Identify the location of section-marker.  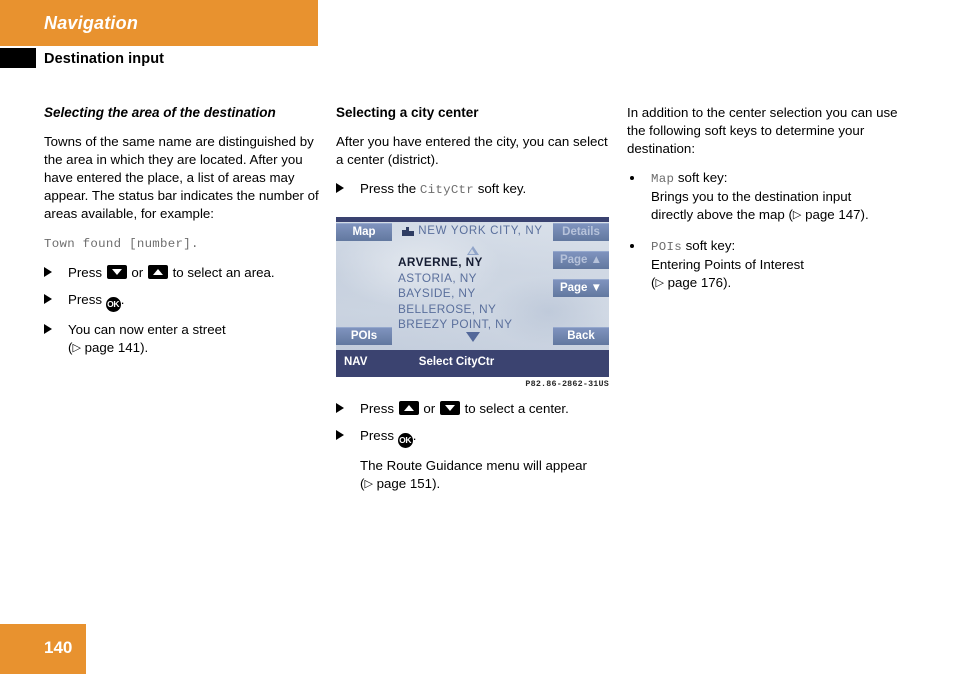
(18, 58).